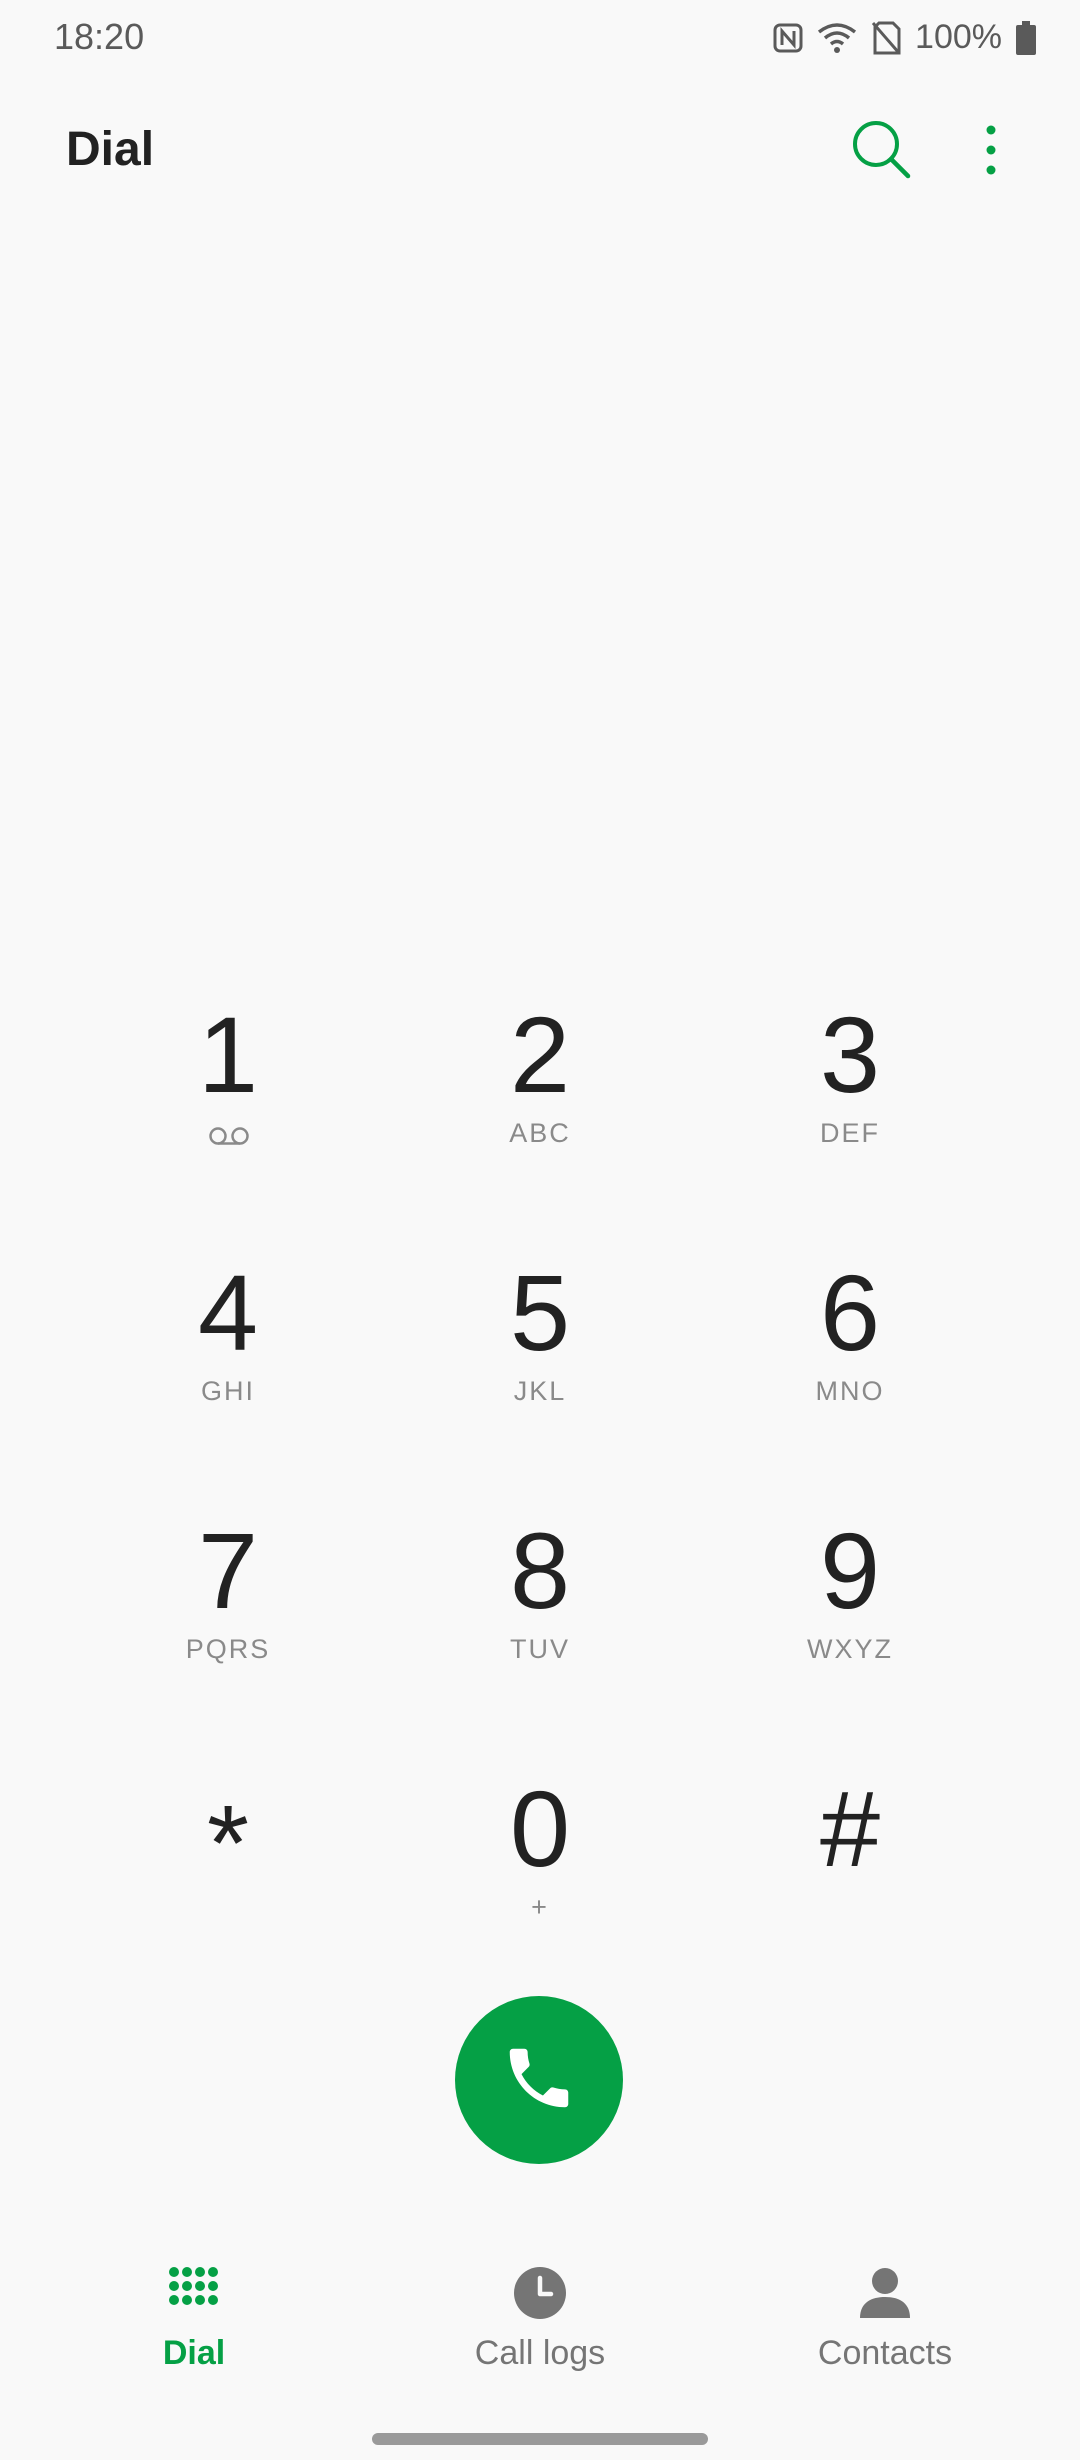 The height and width of the screenshot is (2460, 1080). I want to click on key-3: 3 DEF, so click(850, 1100).